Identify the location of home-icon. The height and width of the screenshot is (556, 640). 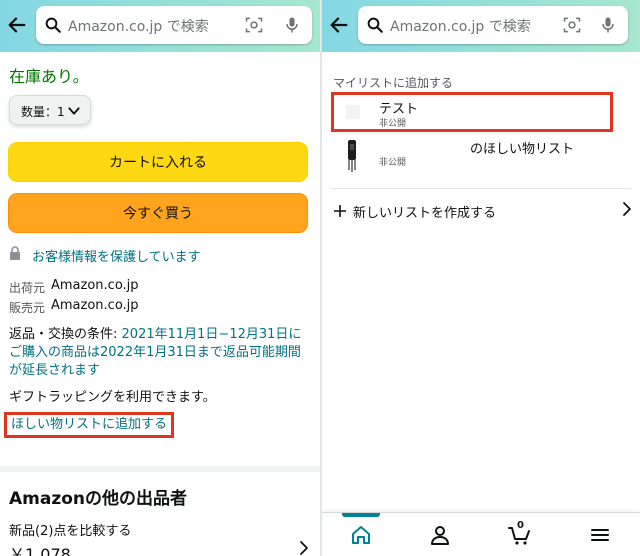
(361, 535).